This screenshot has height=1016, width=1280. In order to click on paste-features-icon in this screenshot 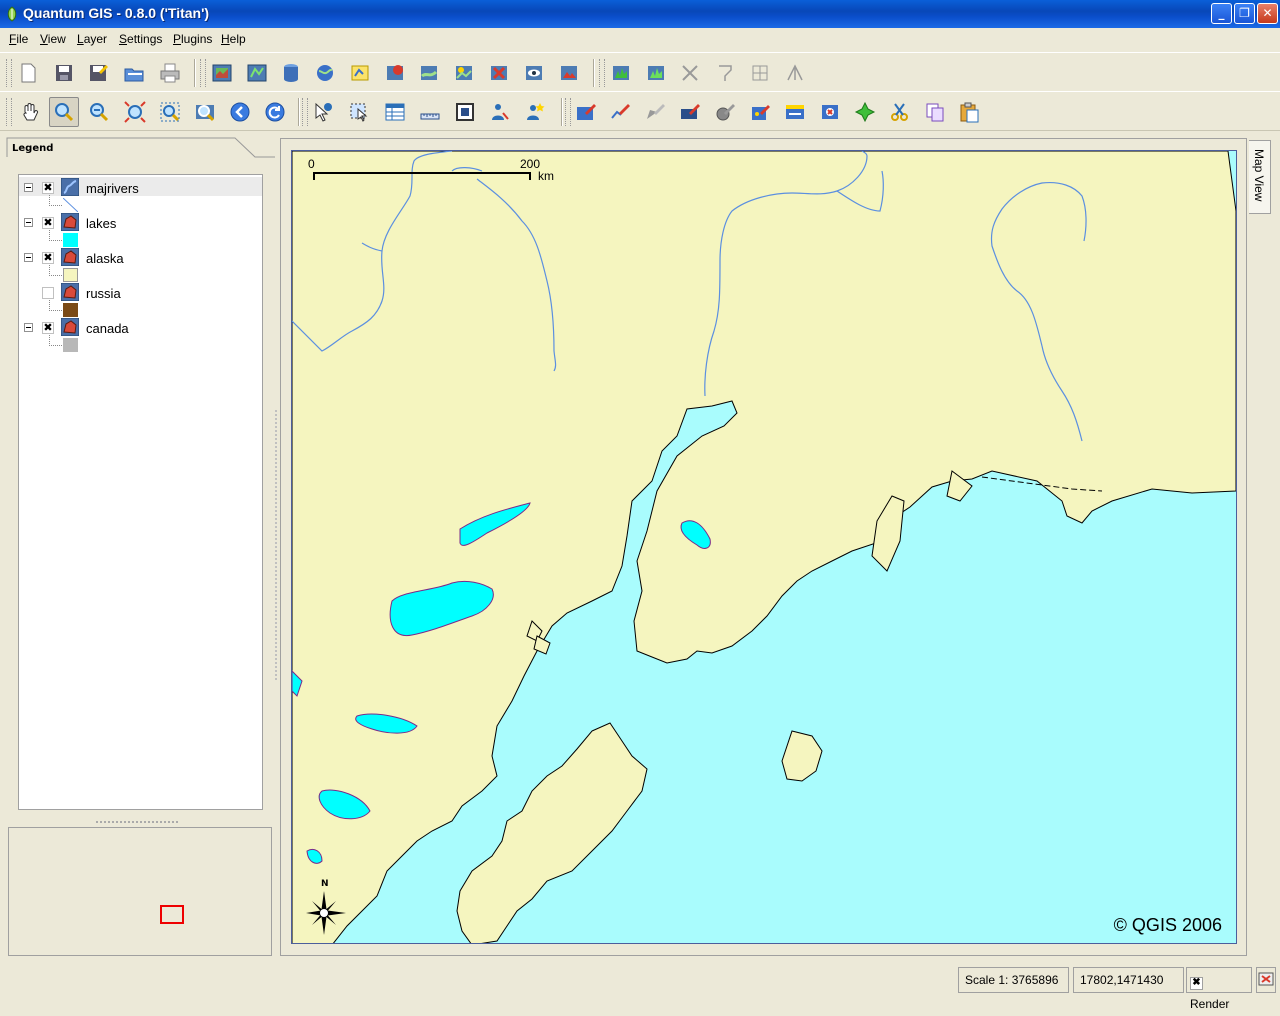, I will do `click(969, 112)`.